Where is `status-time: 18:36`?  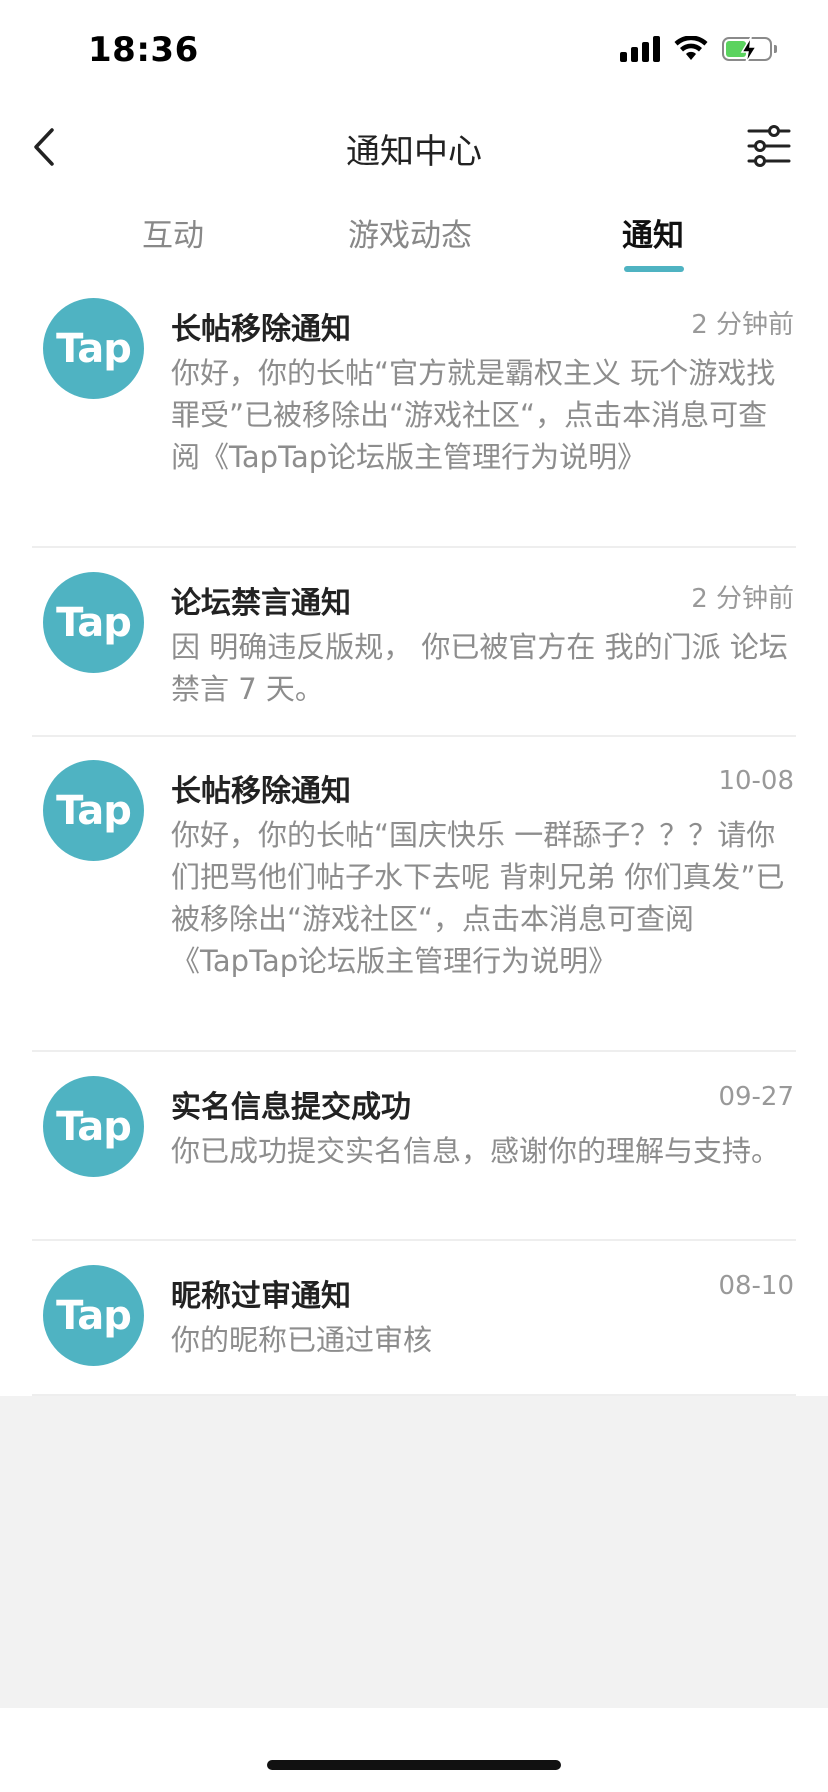 status-time: 18:36 is located at coordinates (143, 50).